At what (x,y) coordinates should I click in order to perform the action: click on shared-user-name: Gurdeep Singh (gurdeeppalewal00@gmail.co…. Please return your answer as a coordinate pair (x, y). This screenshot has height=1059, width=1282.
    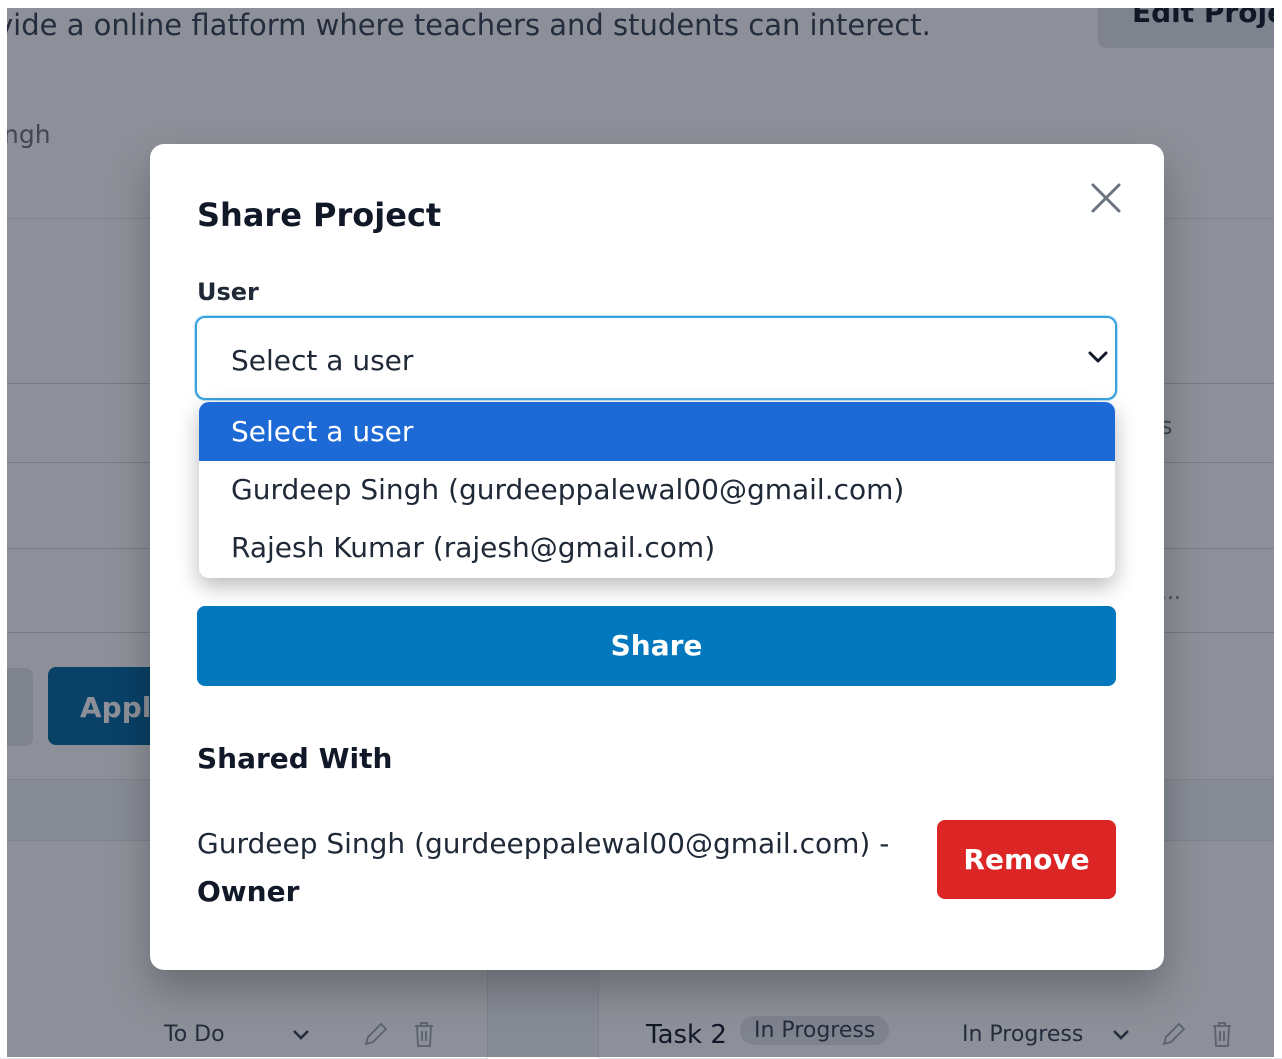
    Looking at the image, I should click on (543, 843).